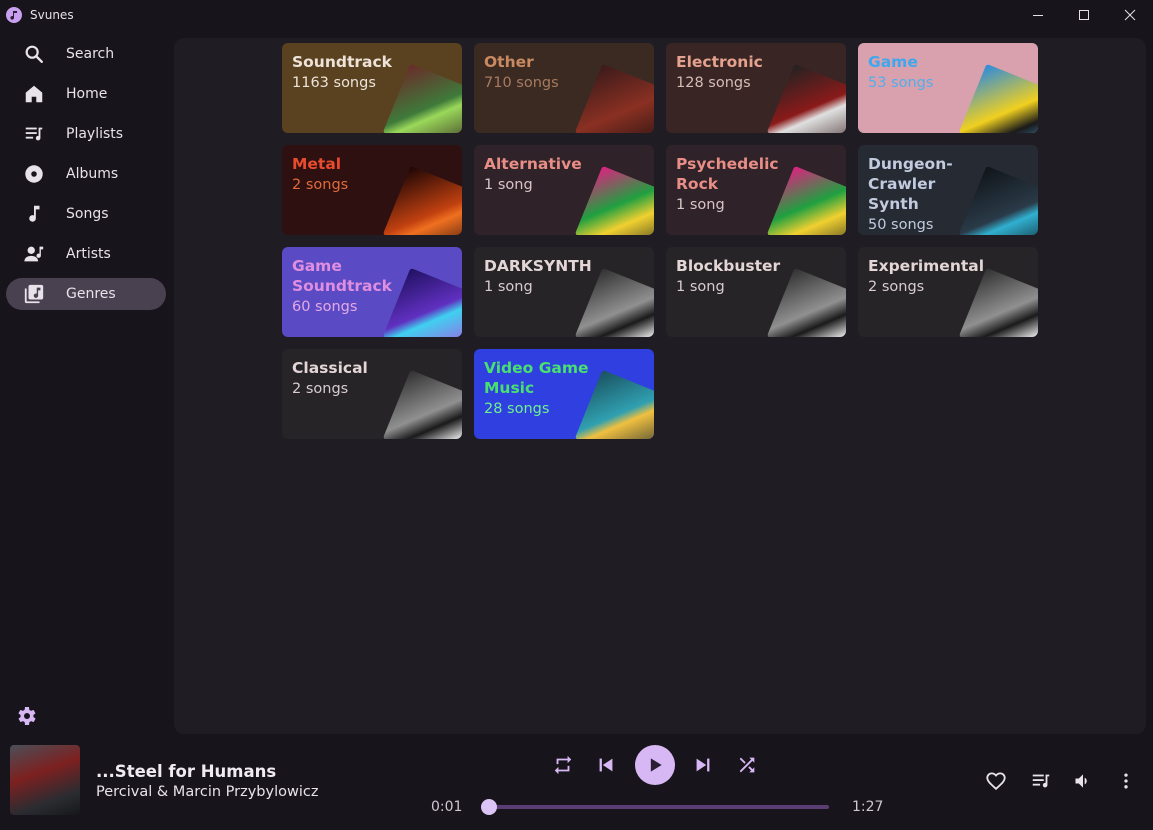 Image resolution: width=1153 pixels, height=830 pixels. I want to click on genre-card-psychedelic-rock: Psychedelic Rock 1 song, so click(756, 190).